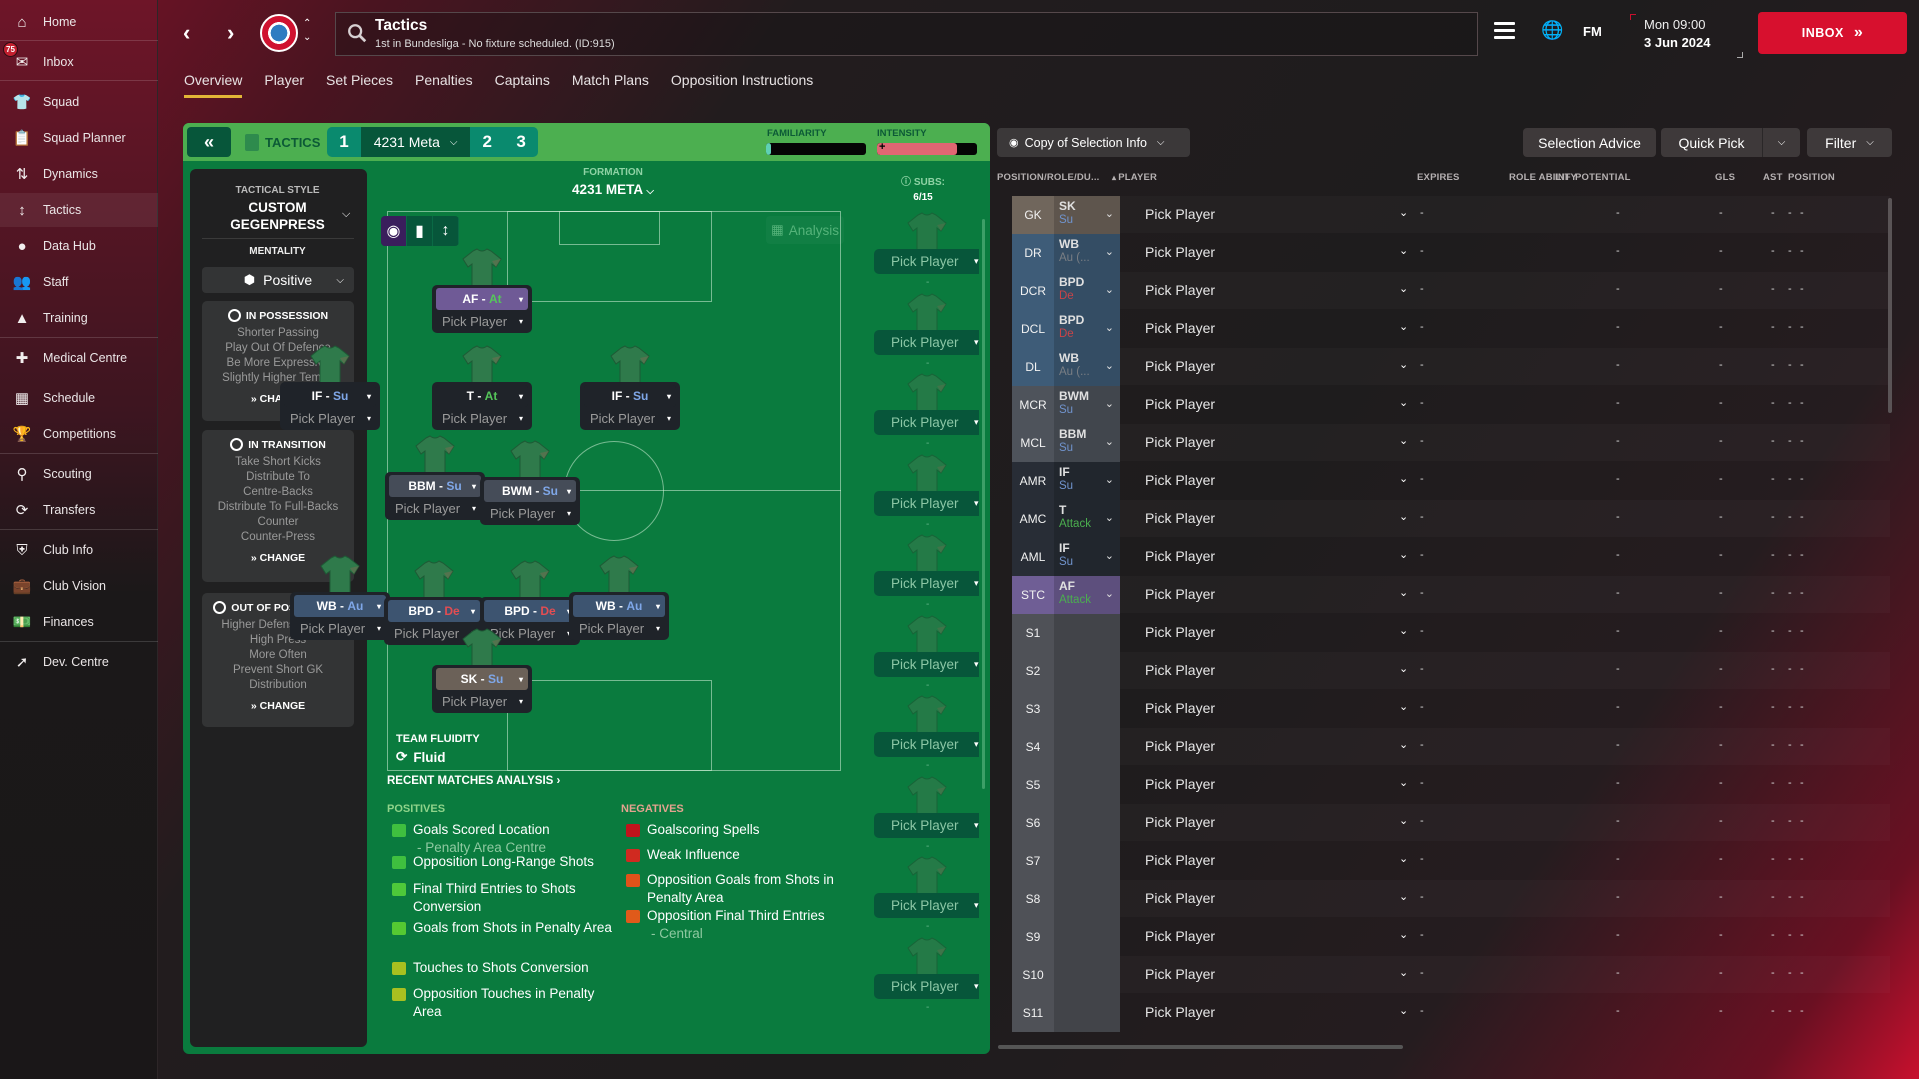 The height and width of the screenshot is (1079, 1919). I want to click on role-cell: BPD De ⌄, so click(1087, 291).